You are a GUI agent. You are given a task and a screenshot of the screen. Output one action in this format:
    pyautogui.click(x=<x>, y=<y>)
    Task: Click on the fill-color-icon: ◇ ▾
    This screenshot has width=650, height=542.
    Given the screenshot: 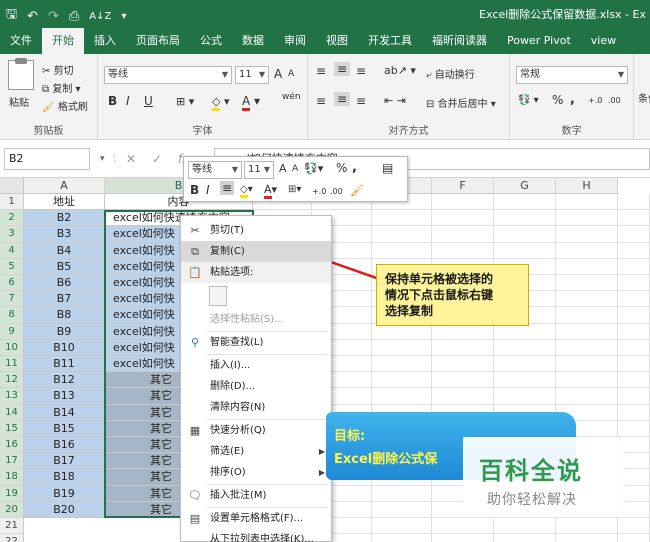 What is the action you would take?
    pyautogui.click(x=221, y=103)
    